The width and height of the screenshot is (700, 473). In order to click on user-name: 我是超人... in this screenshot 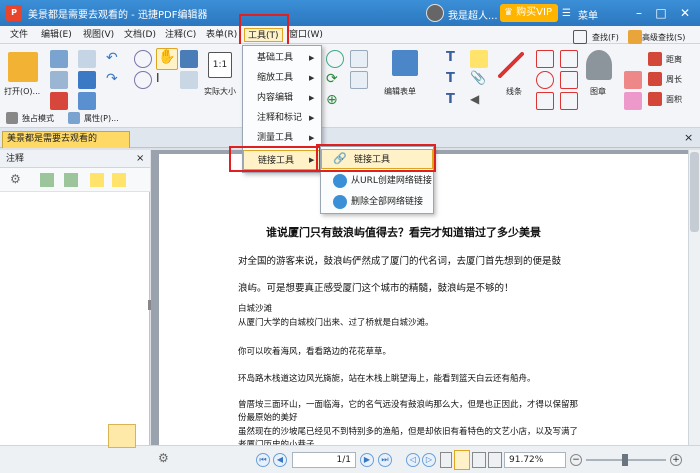, I will do `click(473, 14)`.